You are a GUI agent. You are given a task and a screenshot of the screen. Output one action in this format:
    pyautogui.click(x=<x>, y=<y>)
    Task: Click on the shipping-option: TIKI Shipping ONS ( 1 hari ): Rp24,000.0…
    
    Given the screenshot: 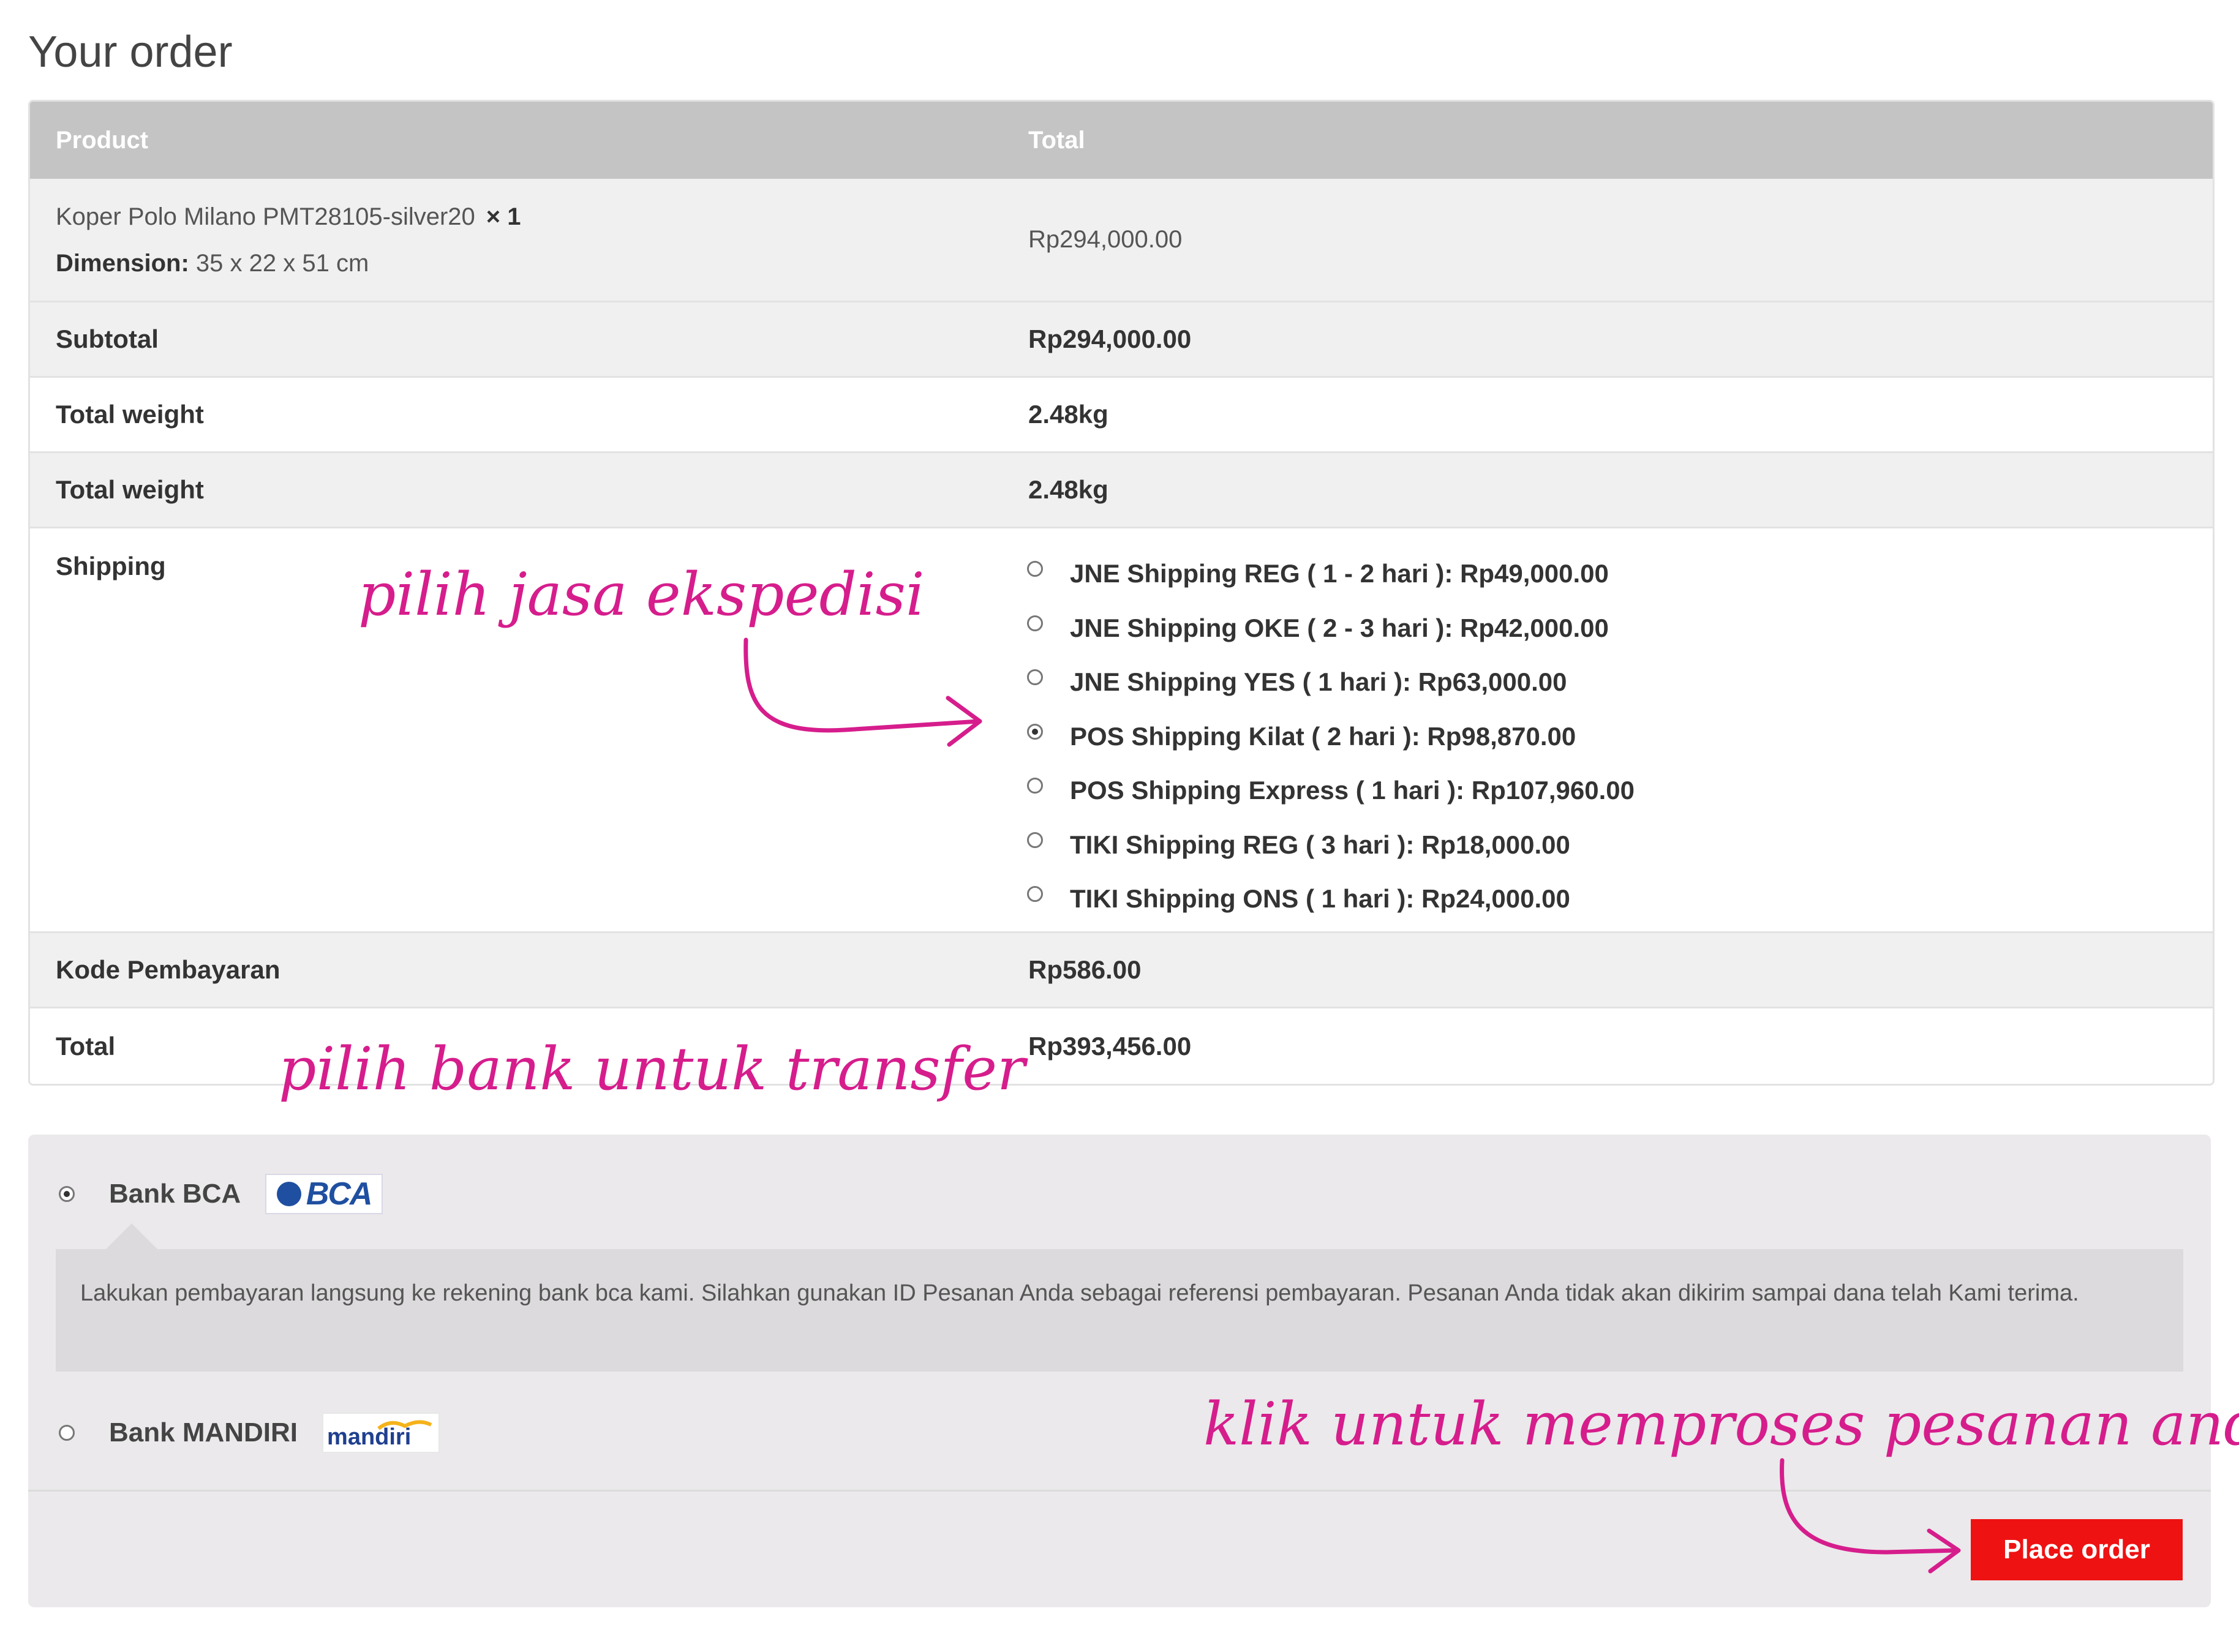 What is the action you would take?
    pyautogui.click(x=1620, y=899)
    